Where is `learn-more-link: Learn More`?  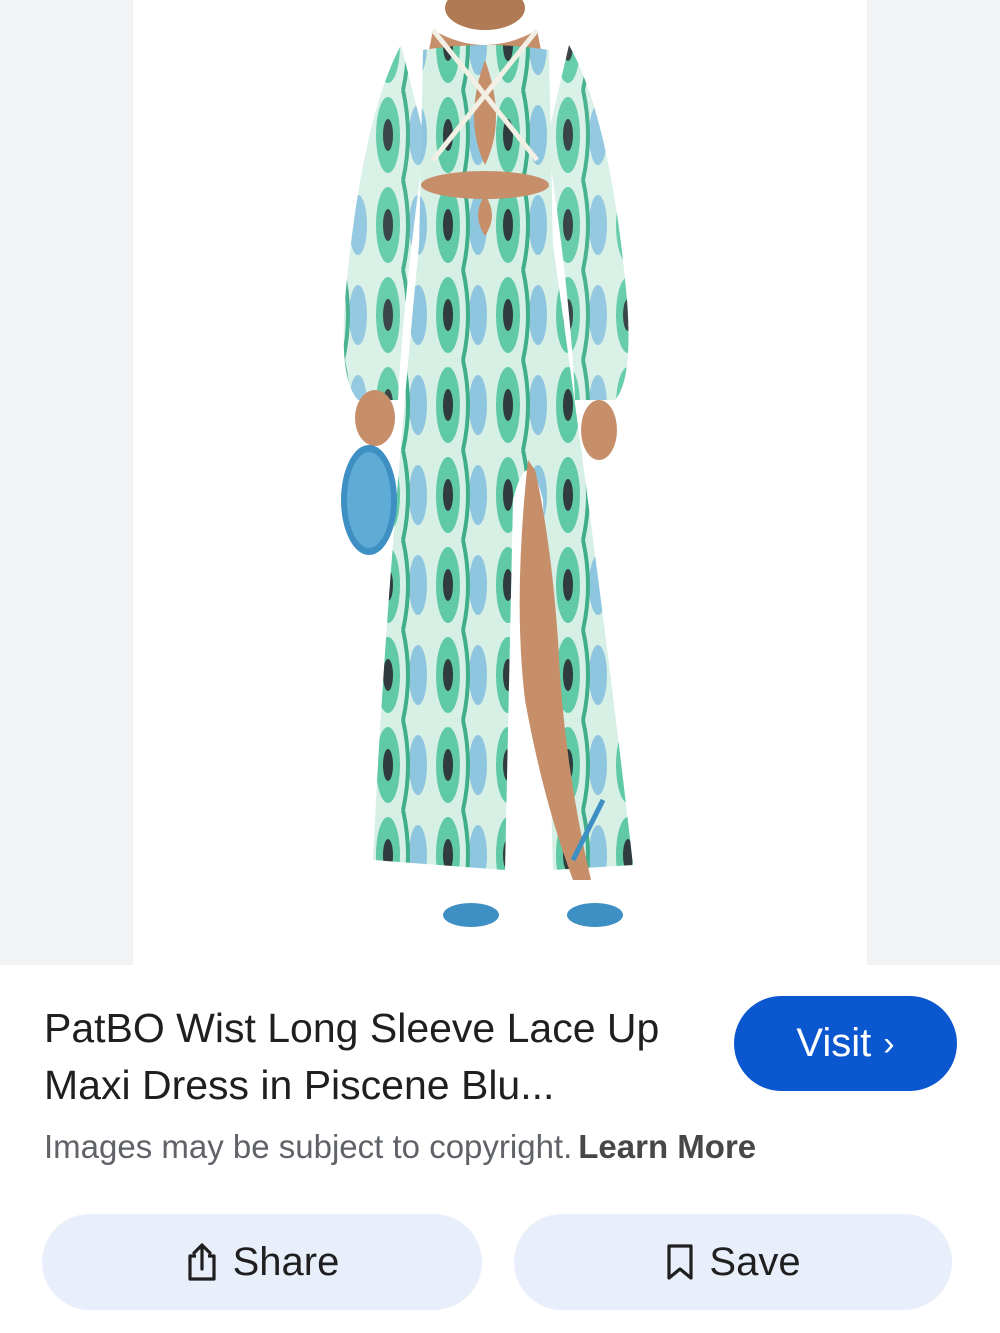
learn-more-link: Learn More is located at coordinates (667, 1146).